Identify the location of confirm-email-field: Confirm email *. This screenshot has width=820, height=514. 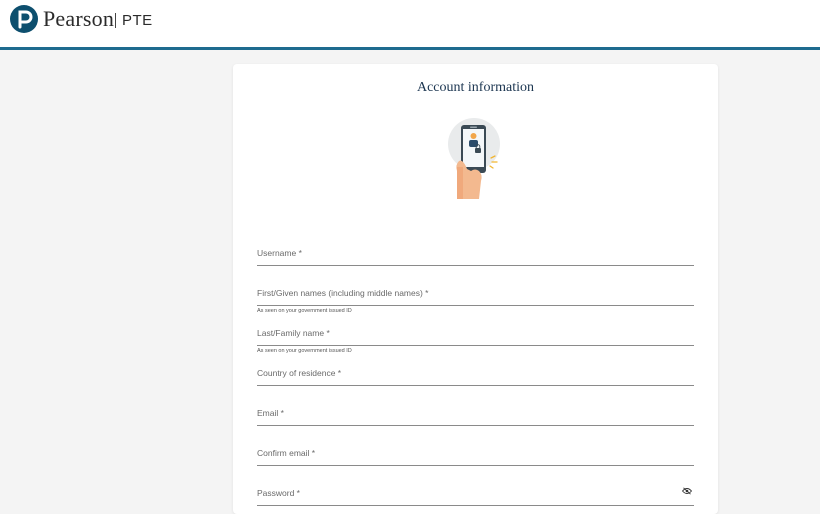
(475, 453).